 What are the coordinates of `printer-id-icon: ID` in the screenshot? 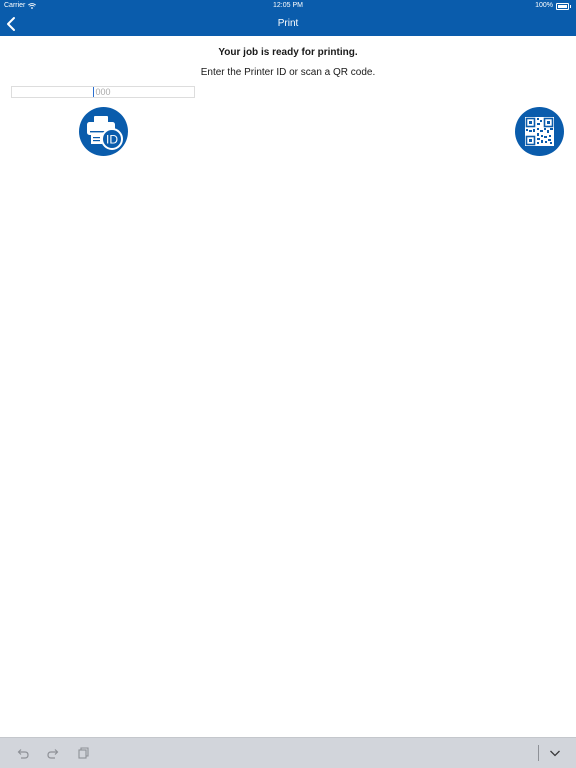 It's located at (105, 133).